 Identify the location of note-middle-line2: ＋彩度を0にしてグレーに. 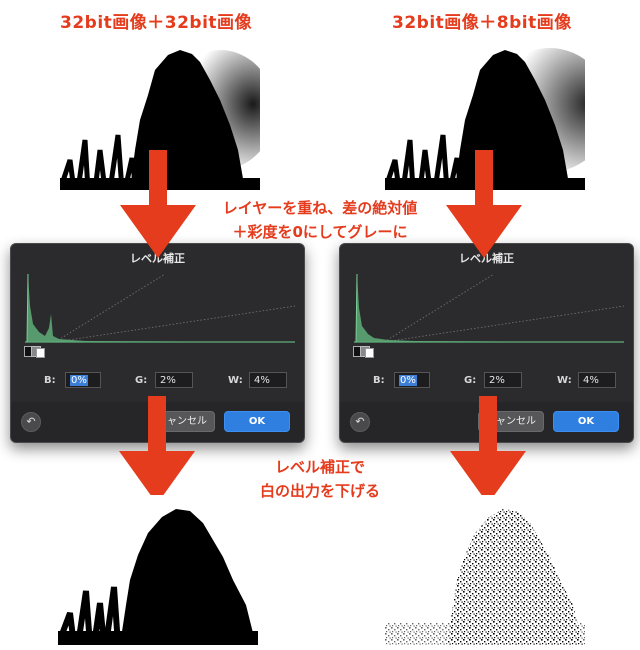
(320, 232).